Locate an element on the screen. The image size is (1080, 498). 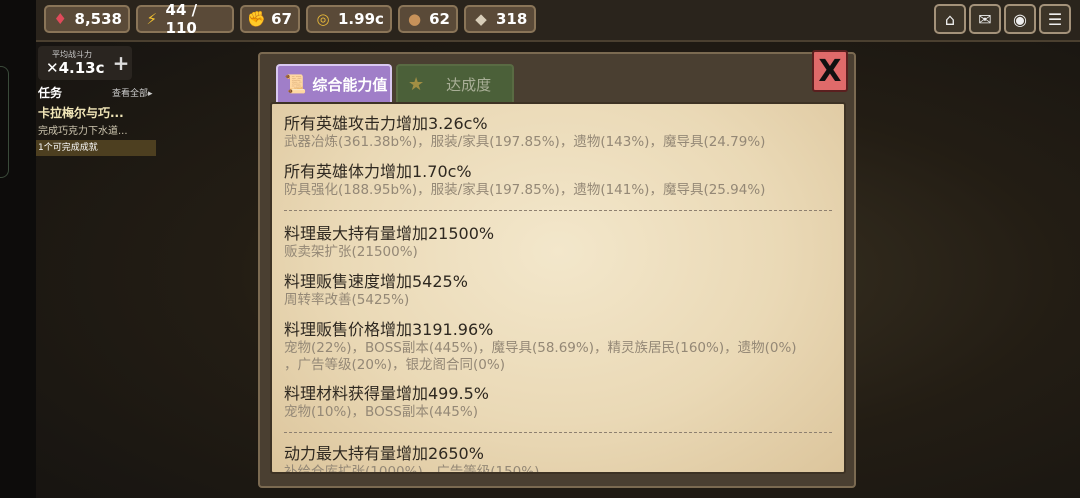
close-icon: X is located at coordinates (830, 71).